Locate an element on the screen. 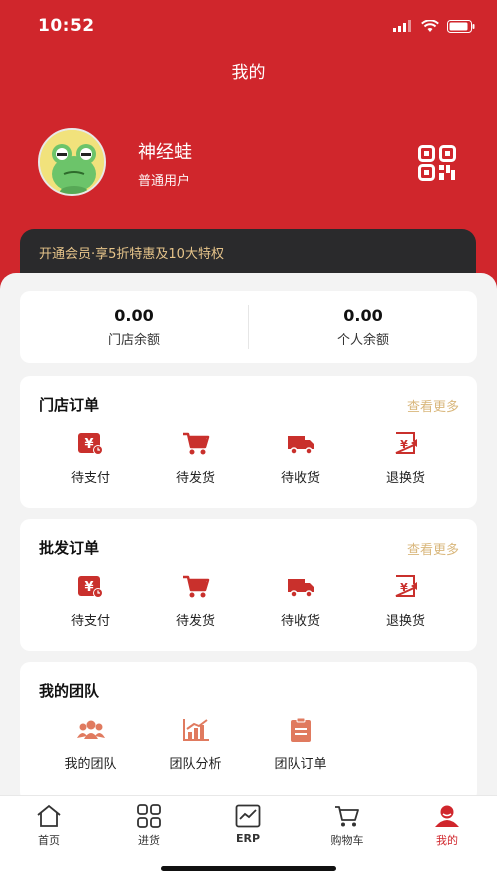  signal-icon is located at coordinates (402, 26).